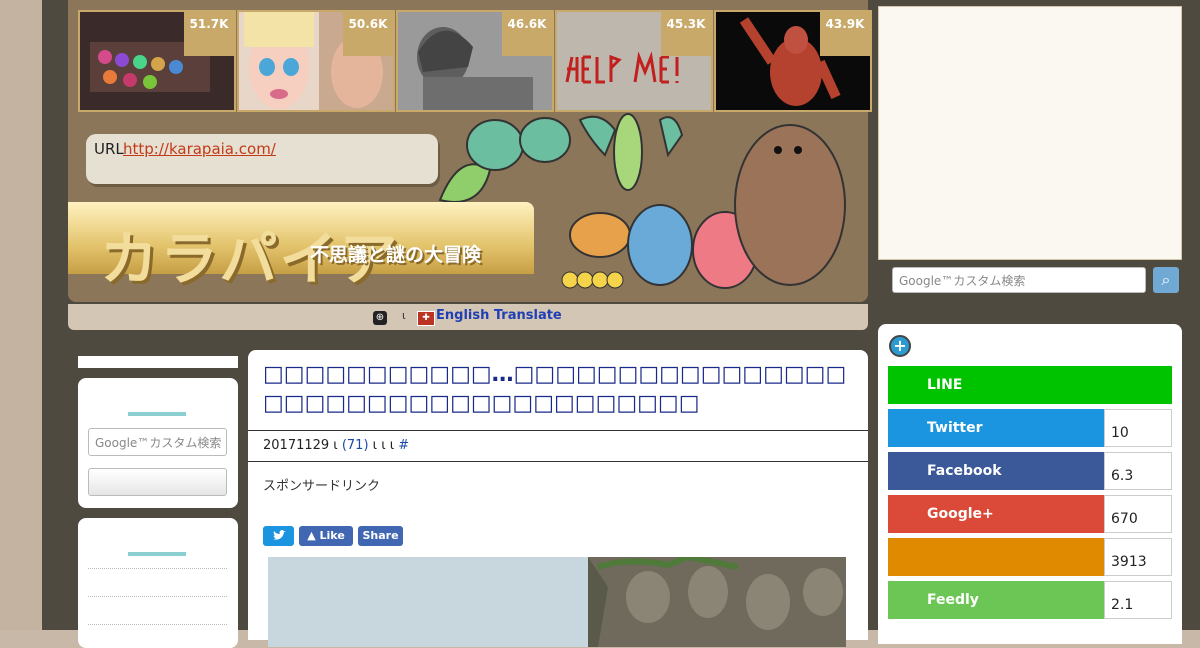 Image resolution: width=1200 pixels, height=648 pixels. What do you see at coordinates (404, 315) in the screenshot?
I see `translate-separator: ι` at bounding box center [404, 315].